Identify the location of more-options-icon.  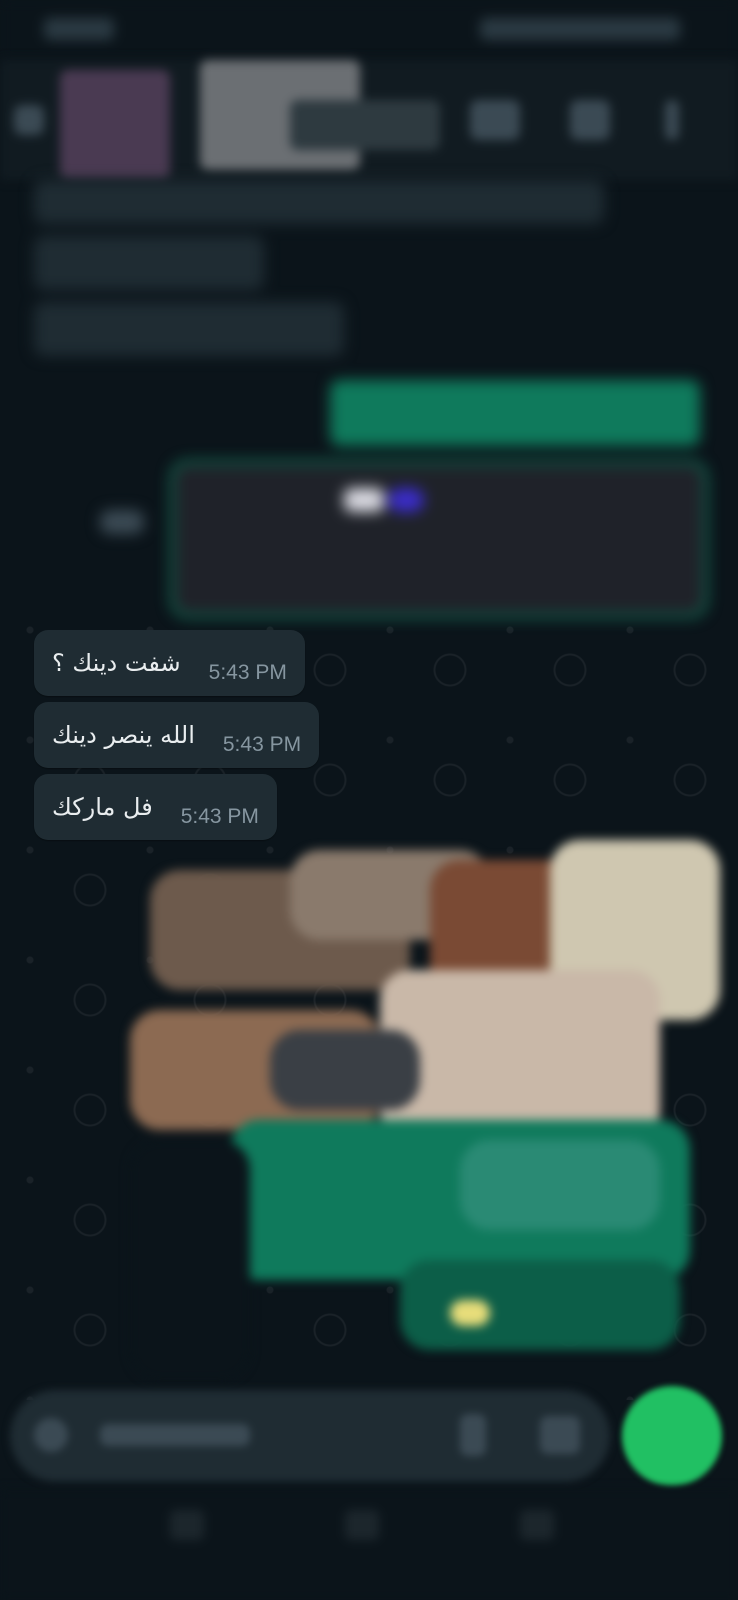
(672, 120).